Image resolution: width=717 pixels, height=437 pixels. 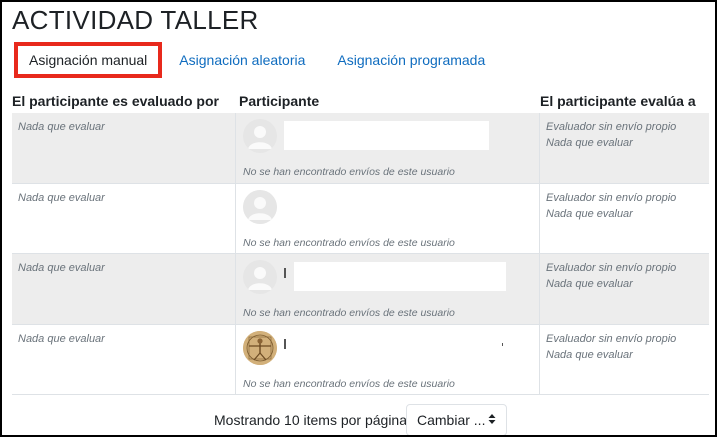 What do you see at coordinates (618, 101) in the screenshot?
I see `header-evaluates: El participante evalúa a` at bounding box center [618, 101].